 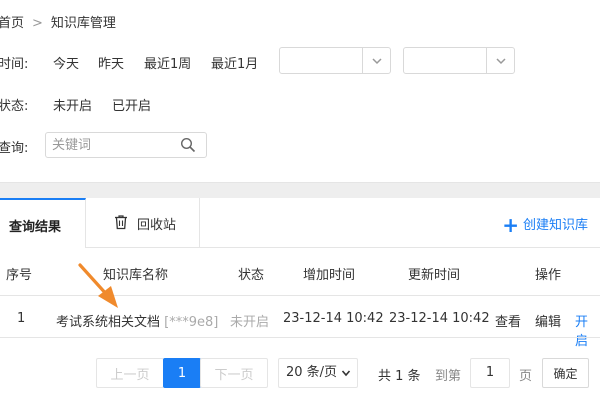 I want to click on column-header-actions: 操作, so click(x=548, y=275).